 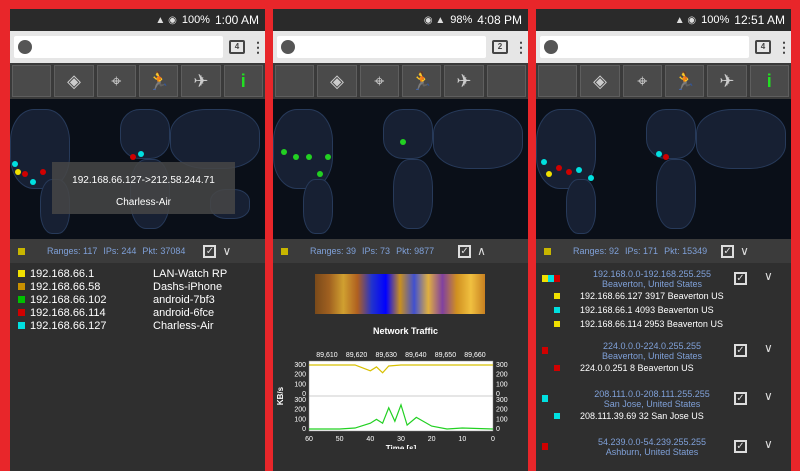 I want to click on top-tick-label: 89,650, so click(x=446, y=355).